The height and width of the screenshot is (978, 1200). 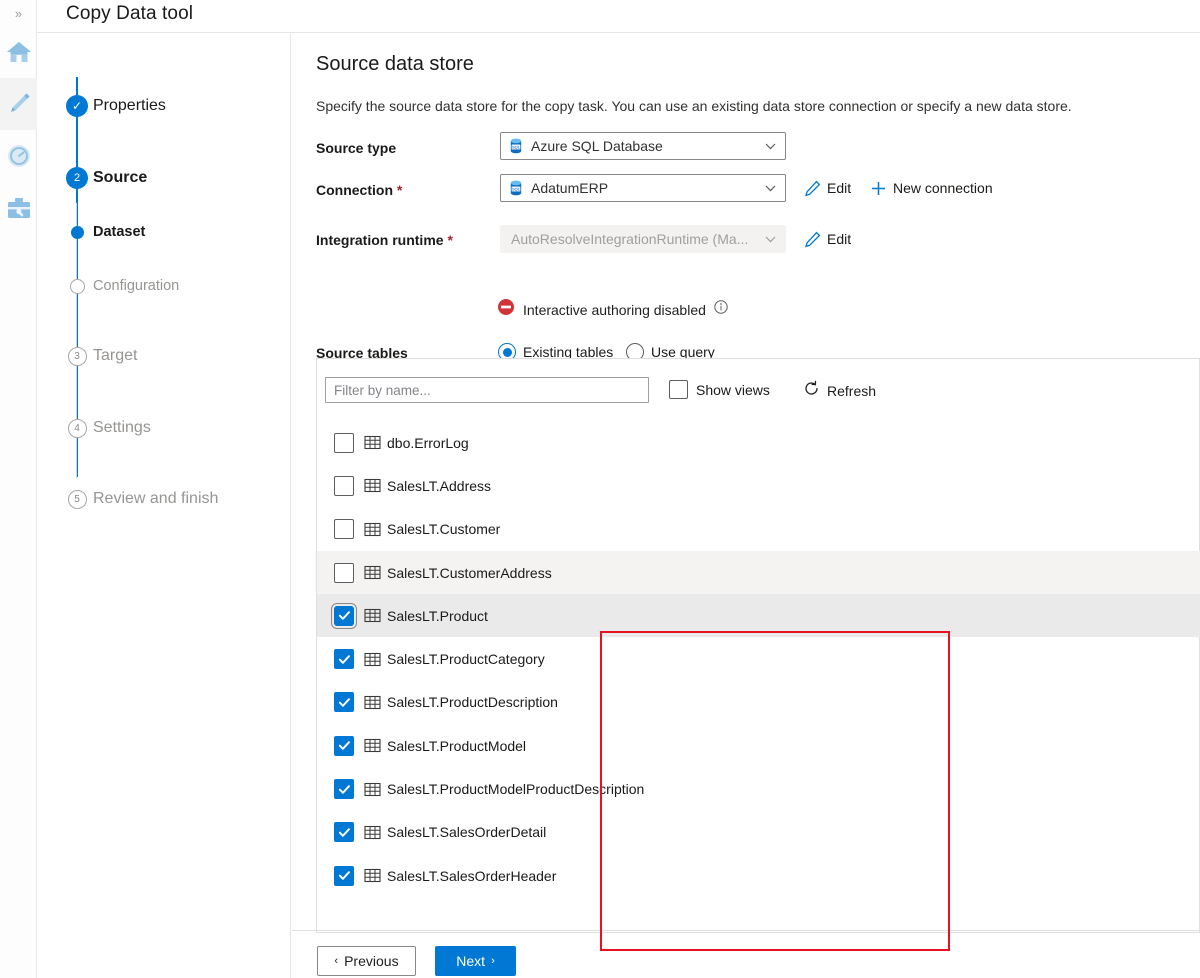 I want to click on info-icon, so click(x=721, y=309).